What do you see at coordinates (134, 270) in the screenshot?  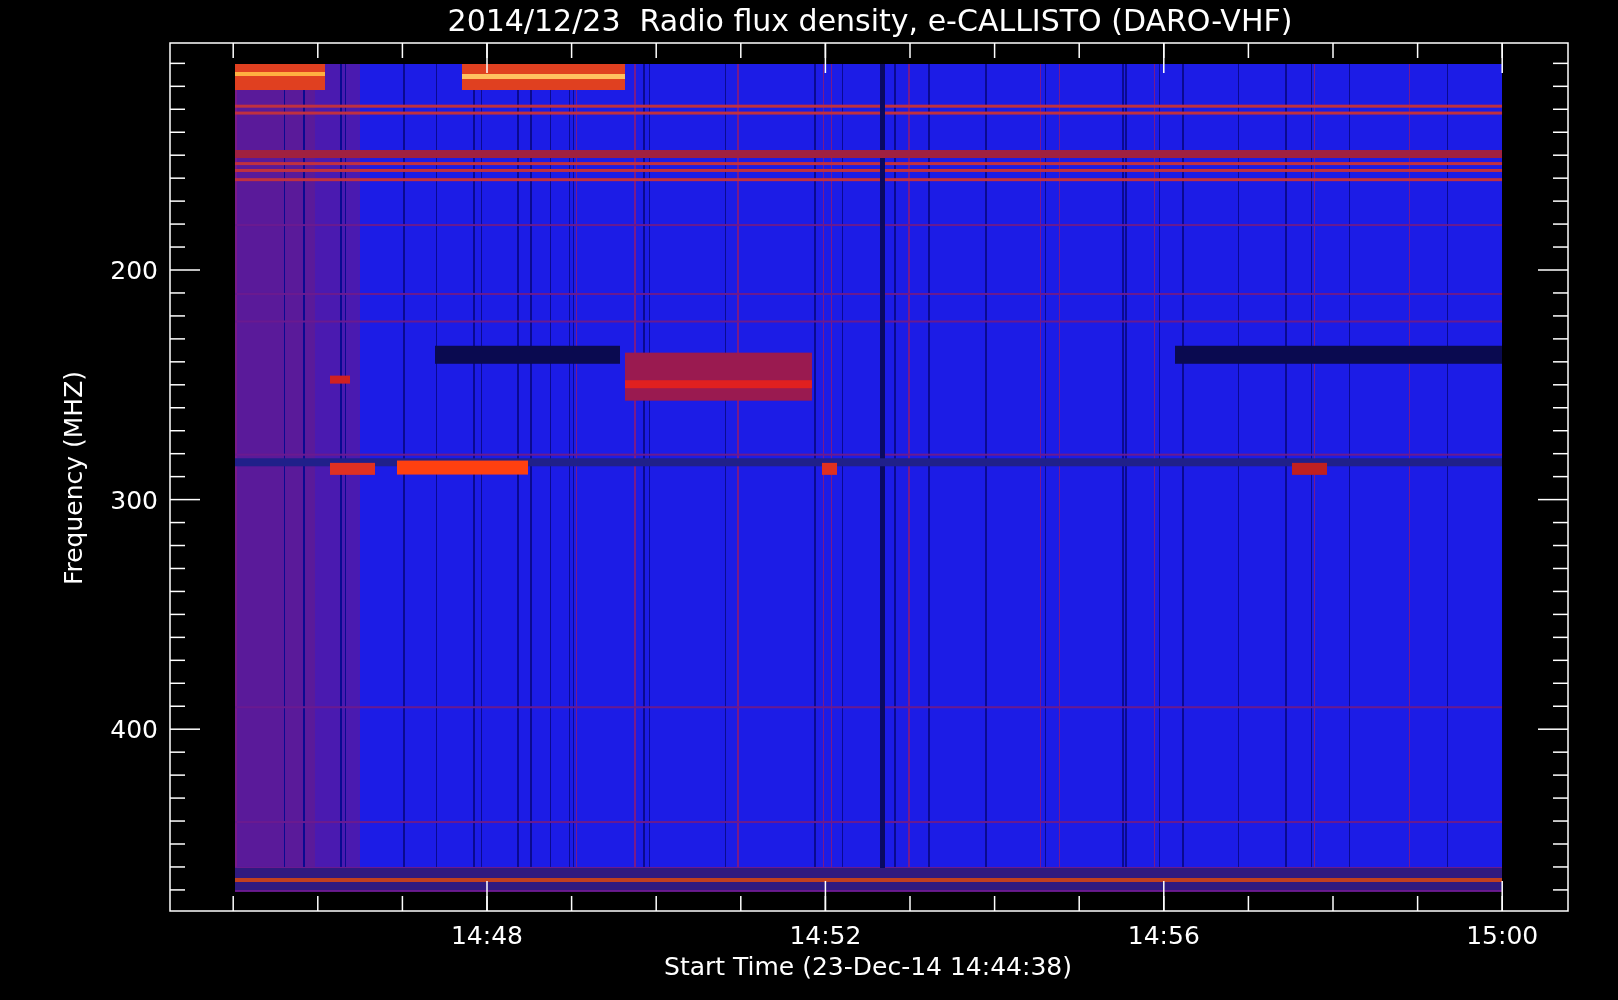 I see `y-tick-label: 200` at bounding box center [134, 270].